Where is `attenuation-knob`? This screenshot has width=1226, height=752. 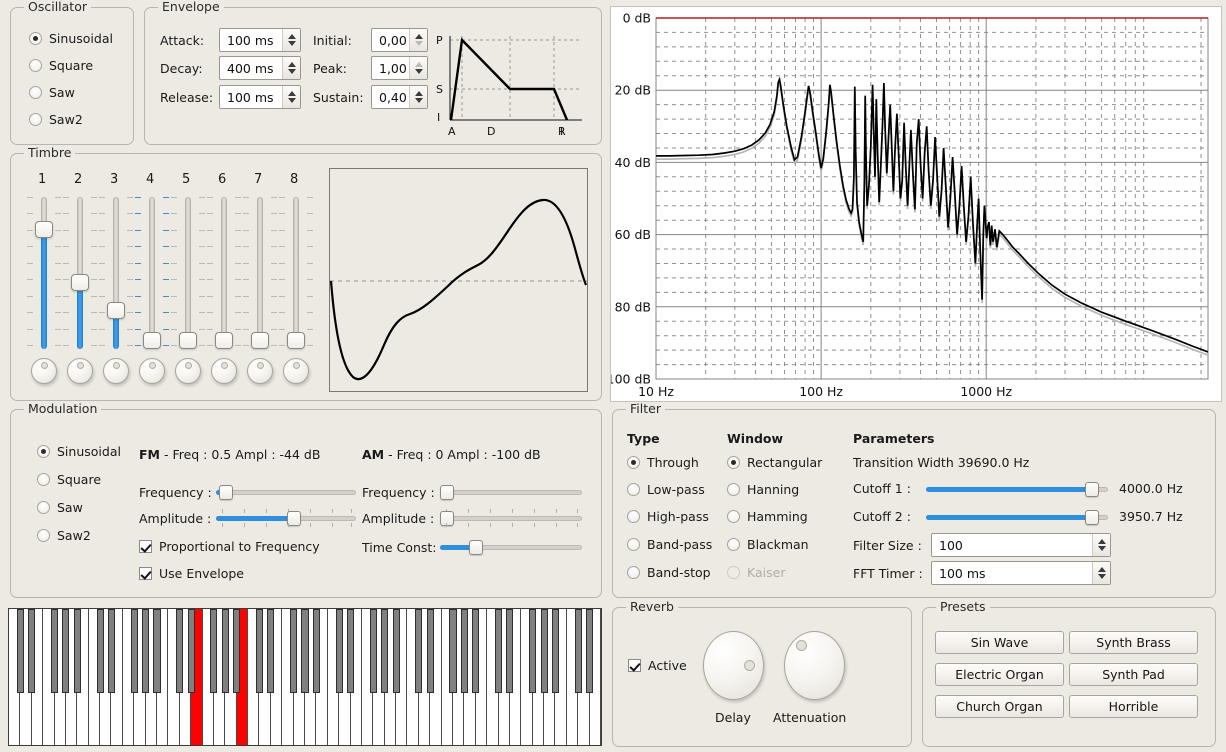
attenuation-knob is located at coordinates (814, 665).